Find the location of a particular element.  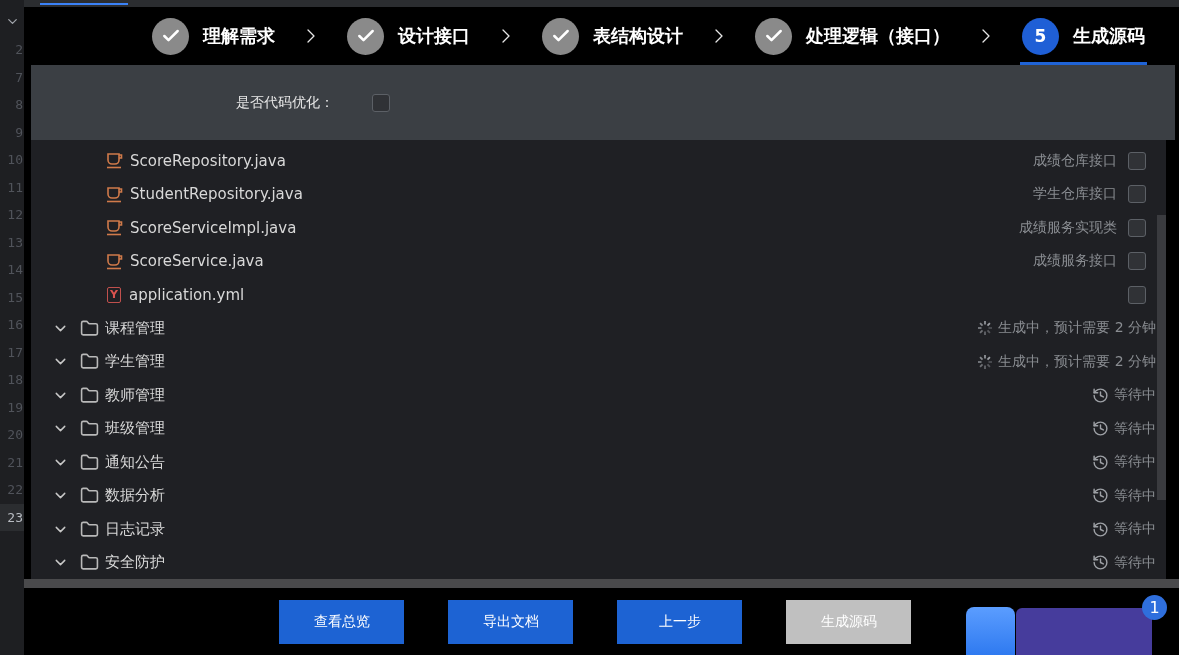

line-number: 9 is located at coordinates (19, 132).